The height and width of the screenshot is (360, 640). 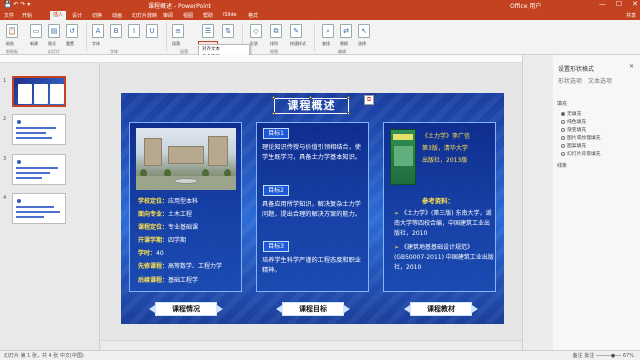 What do you see at coordinates (208, 31) in the screenshot?
I see `align-text-button: ☰` at bounding box center [208, 31].